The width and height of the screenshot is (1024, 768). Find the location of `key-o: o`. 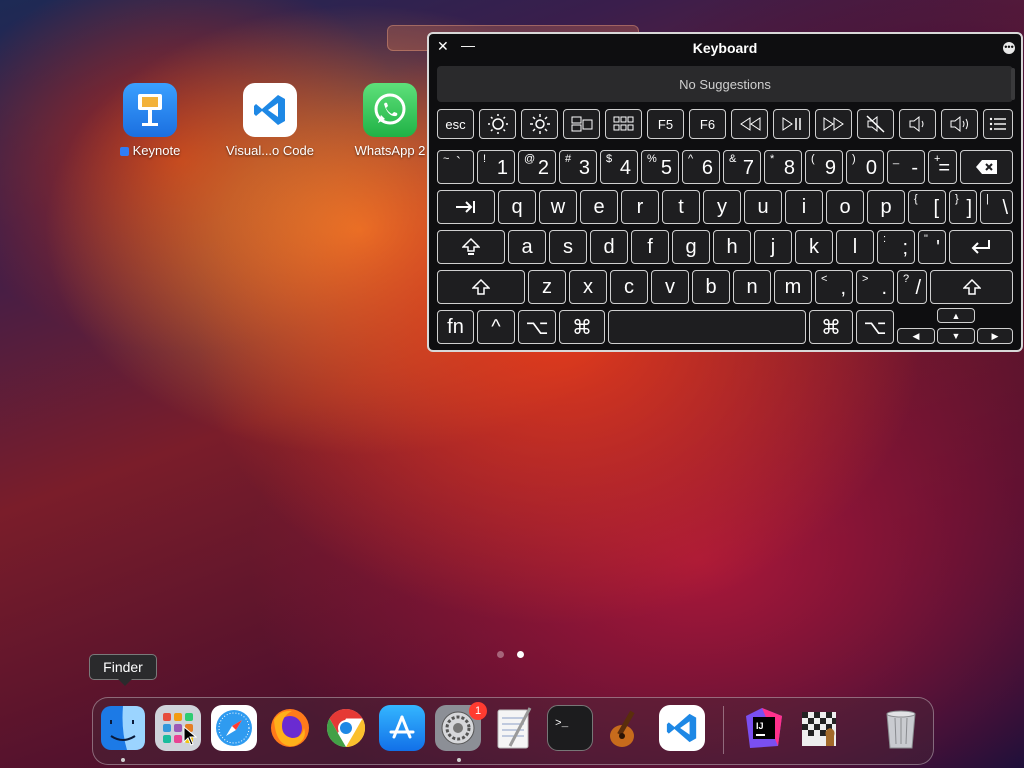

key-o: o is located at coordinates (845, 207).